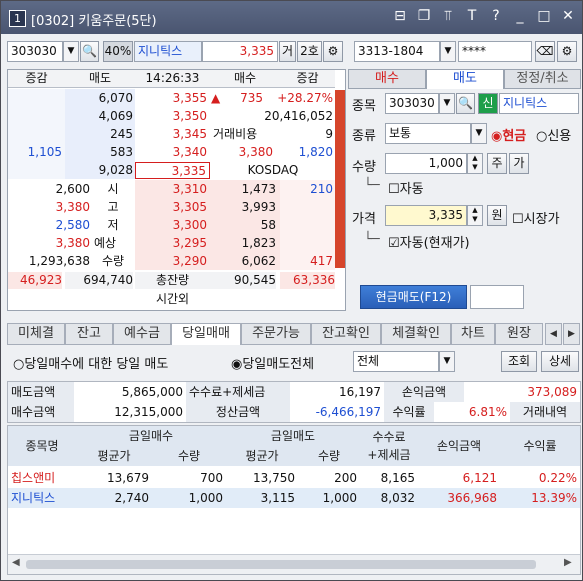  Describe the element at coordinates (553, 134) in the screenshot. I see `radio-credit: ○신용` at that location.